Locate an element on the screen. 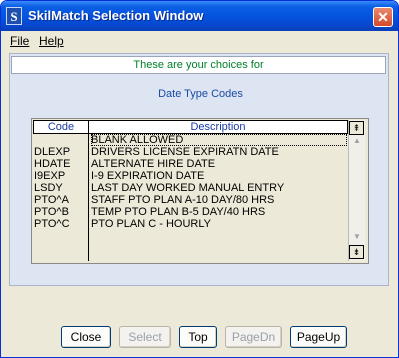 Image resolution: width=399 pixels, height=358 pixels. list-row: HDATE ALTERNATE HIRE DATE is located at coordinates (190, 164).